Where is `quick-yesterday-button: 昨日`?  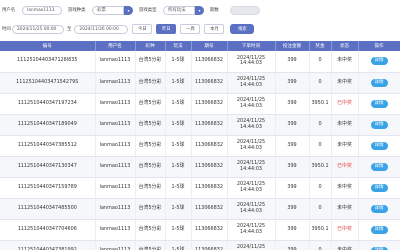 quick-yesterday-button: 昨日 is located at coordinates (166, 29).